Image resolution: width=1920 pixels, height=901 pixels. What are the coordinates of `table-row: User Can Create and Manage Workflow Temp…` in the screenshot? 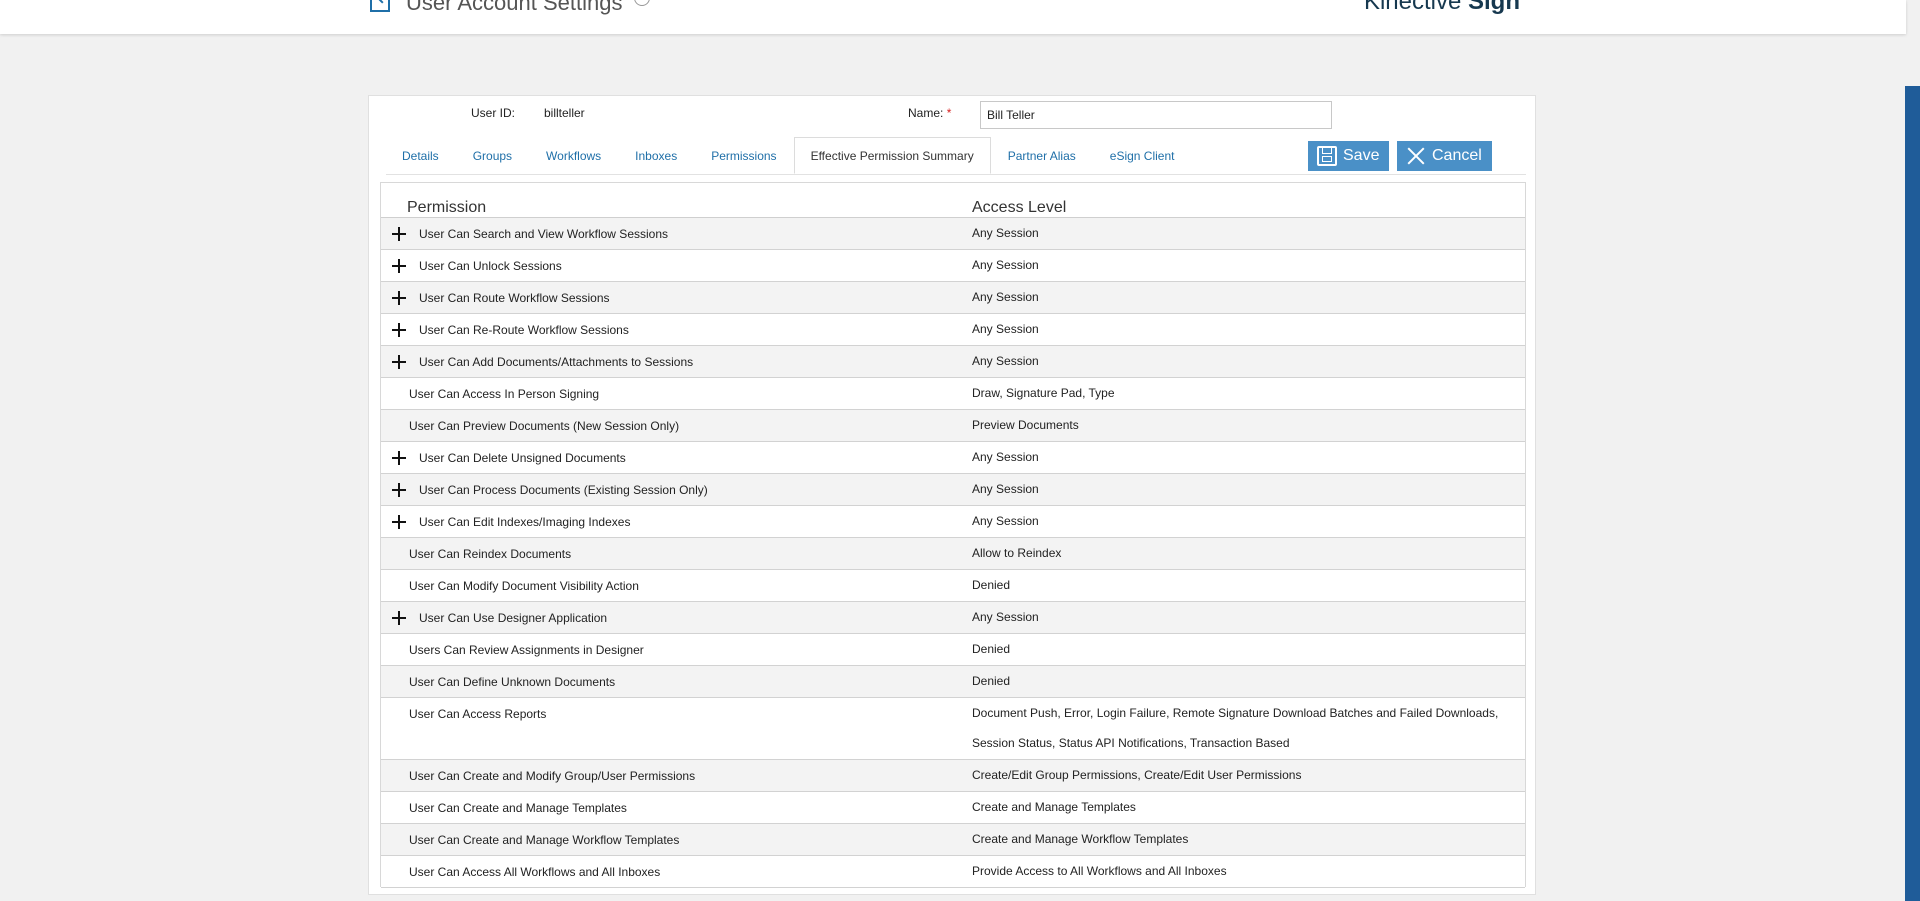 It's located at (953, 840).